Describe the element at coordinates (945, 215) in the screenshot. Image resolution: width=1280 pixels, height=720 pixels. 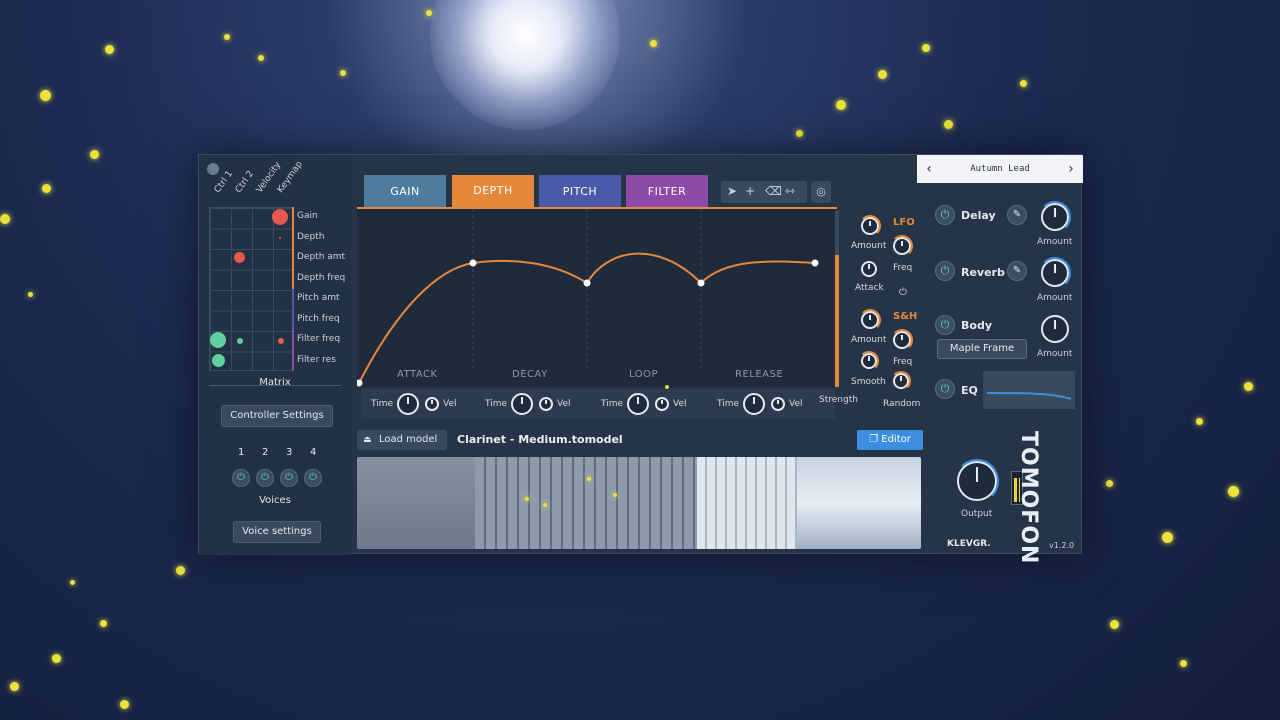
I see `delay-power-icon: ⏻` at that location.